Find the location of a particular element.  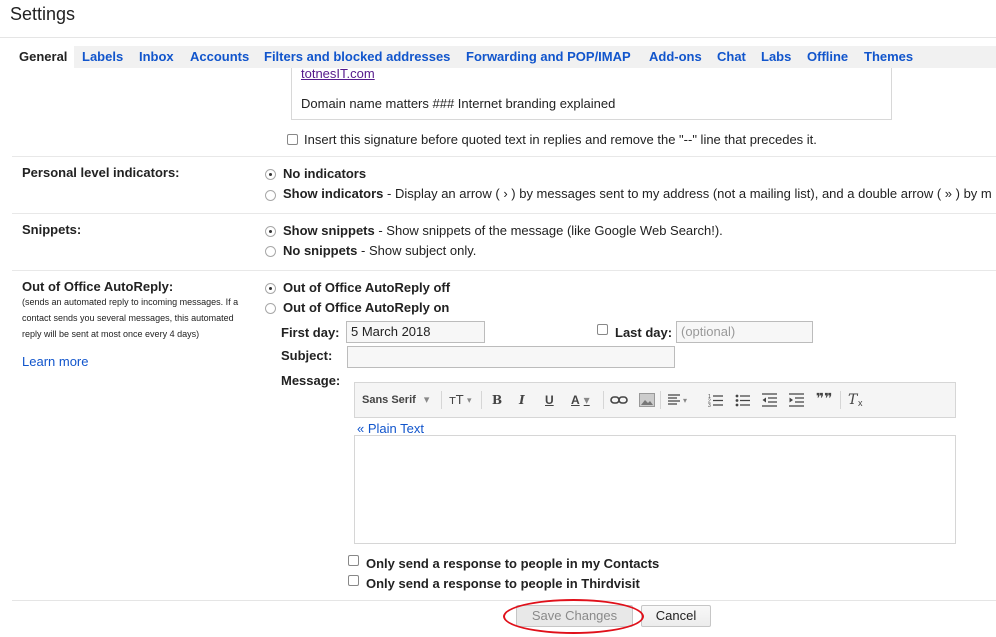

text-color-button: A ▾ is located at coordinates (580, 400).